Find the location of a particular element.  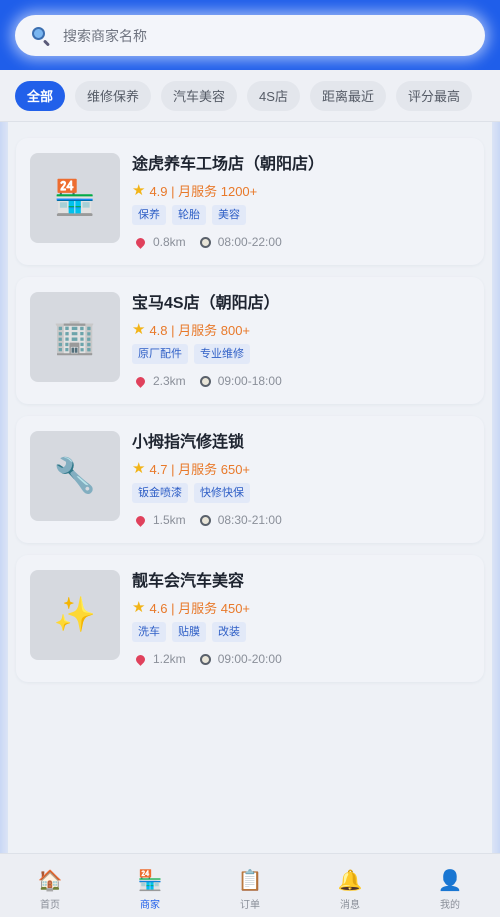

tab-orders: 📋 订单 is located at coordinates (250, 885).